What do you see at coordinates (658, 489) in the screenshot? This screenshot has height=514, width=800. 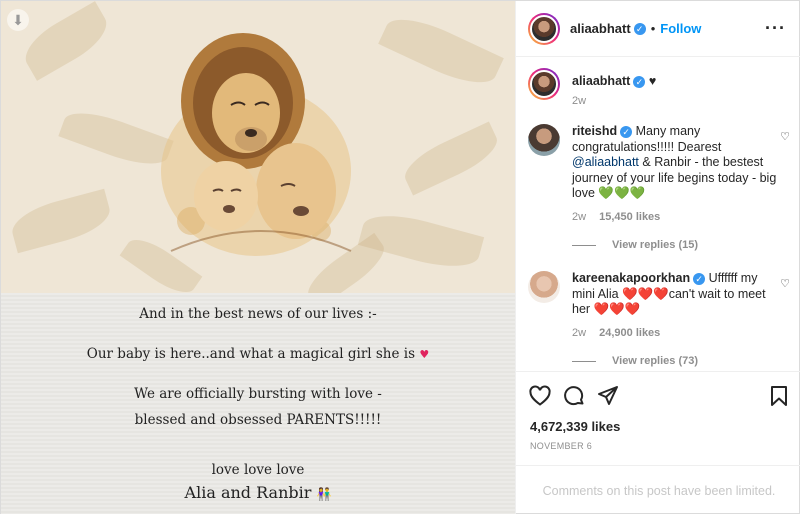 I see `comments-limited-notice: Comments on this post have been limited.` at bounding box center [658, 489].